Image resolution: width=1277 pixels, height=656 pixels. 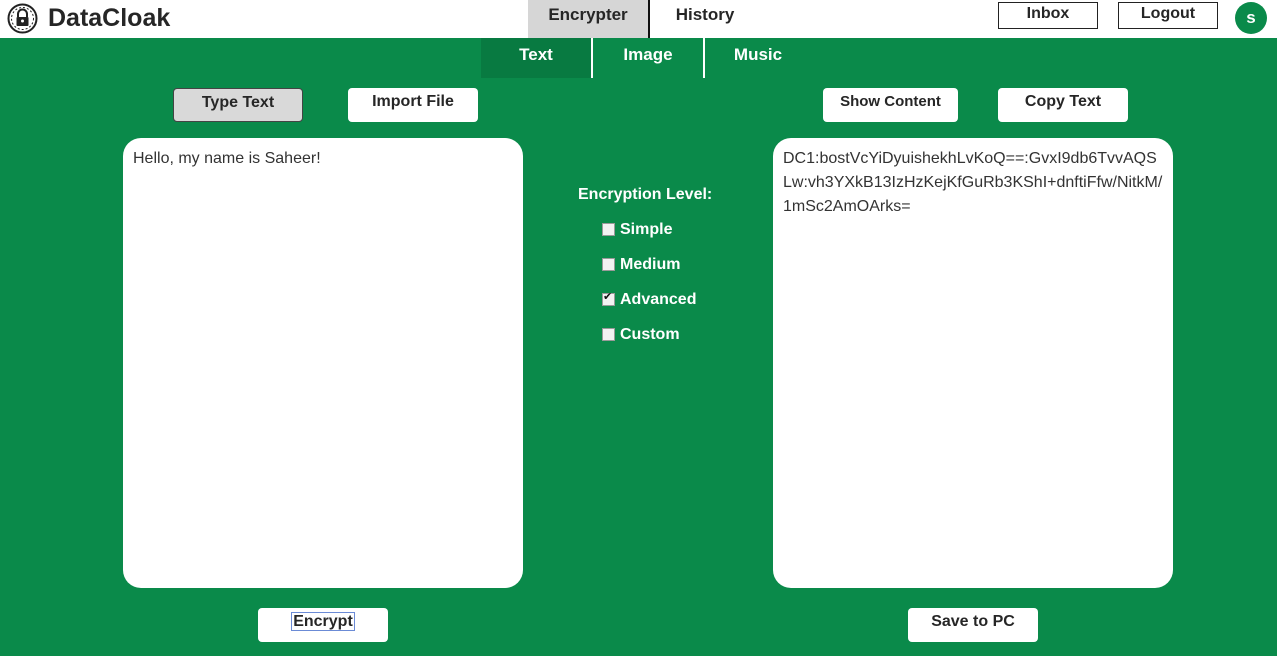 I want to click on option-simple: Simple, so click(x=637, y=230).